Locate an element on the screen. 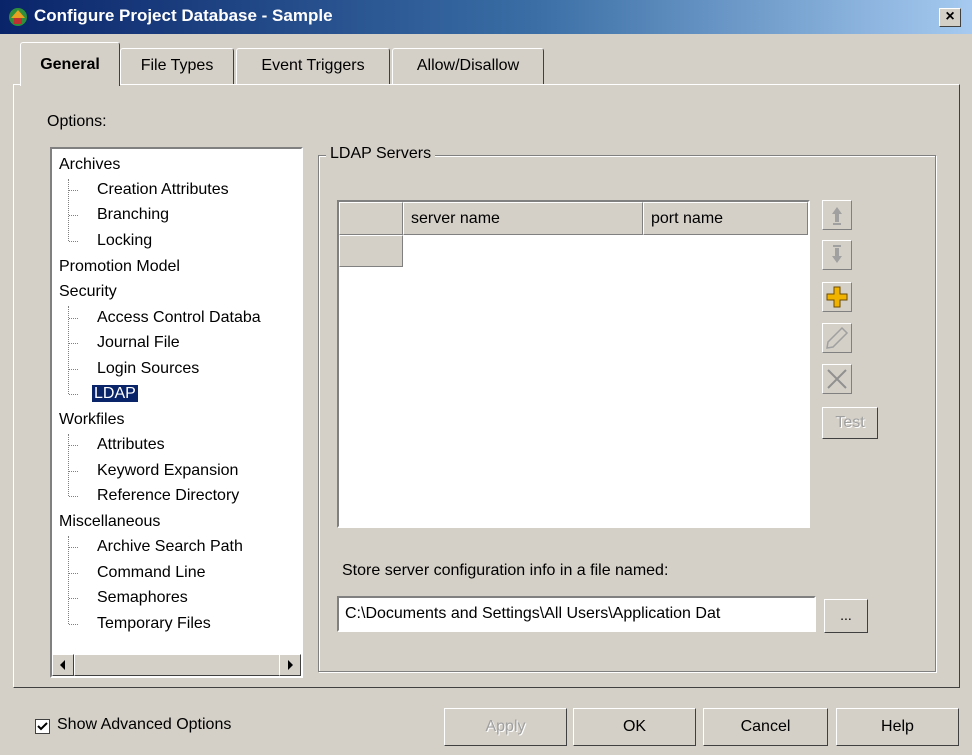  tree-item-attributes: Attributes is located at coordinates (131, 445).